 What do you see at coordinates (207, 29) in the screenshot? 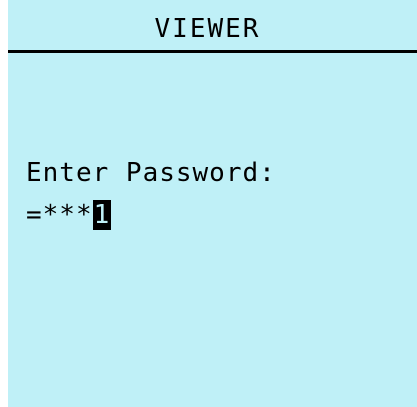
I see `screen-title: VIEWER` at bounding box center [207, 29].